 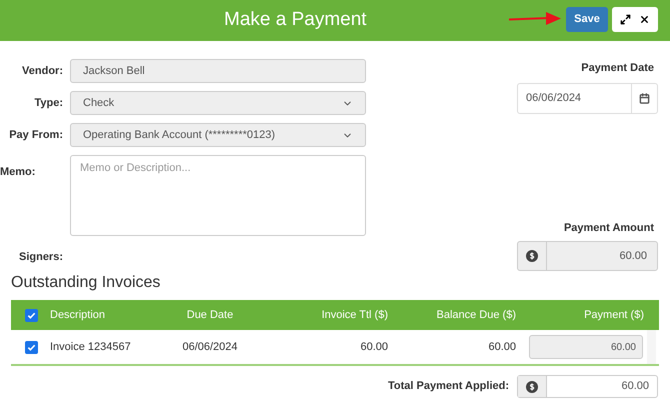 I want to click on payment-date-label: Payment Date, so click(x=618, y=68).